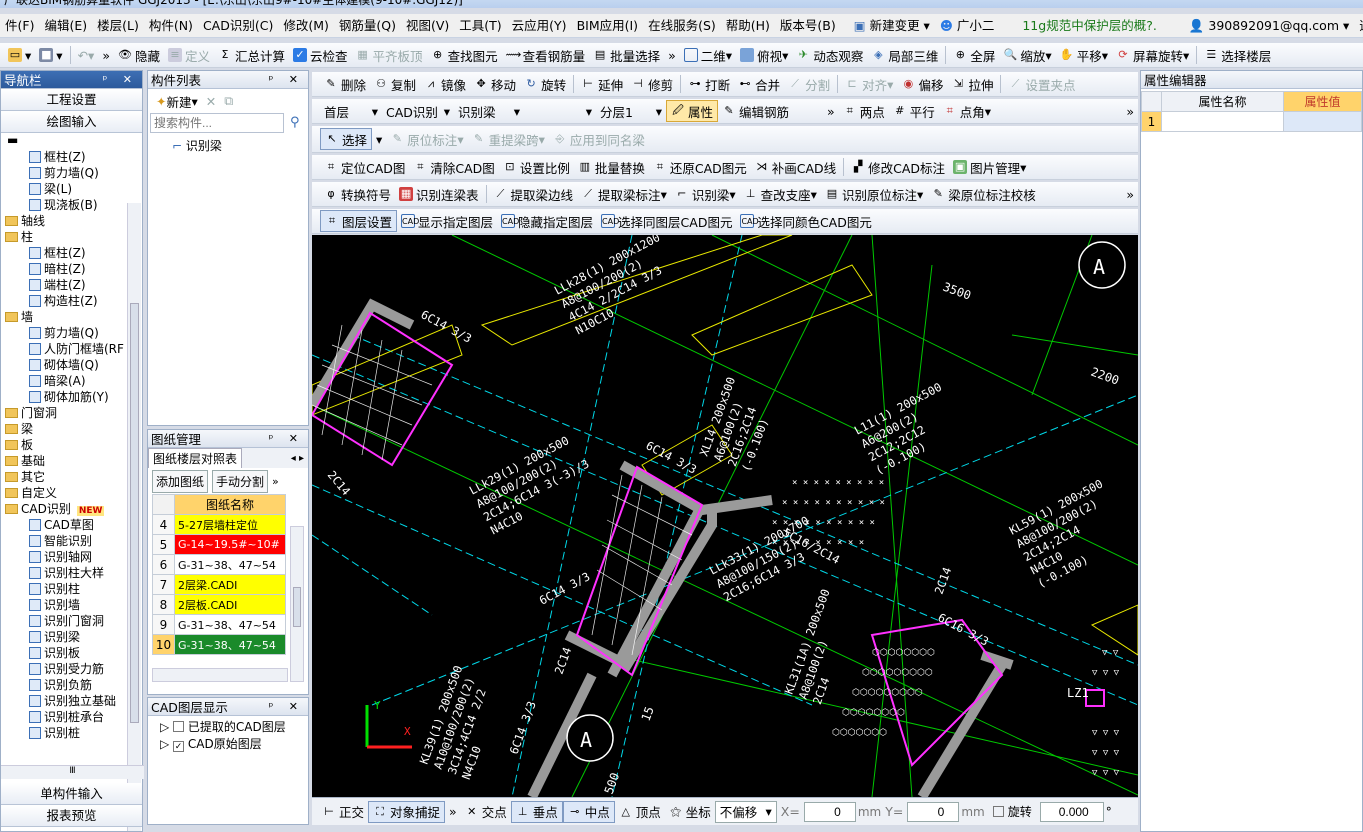  I want to click on layer-select: 分层1 ▾, so click(631, 111).